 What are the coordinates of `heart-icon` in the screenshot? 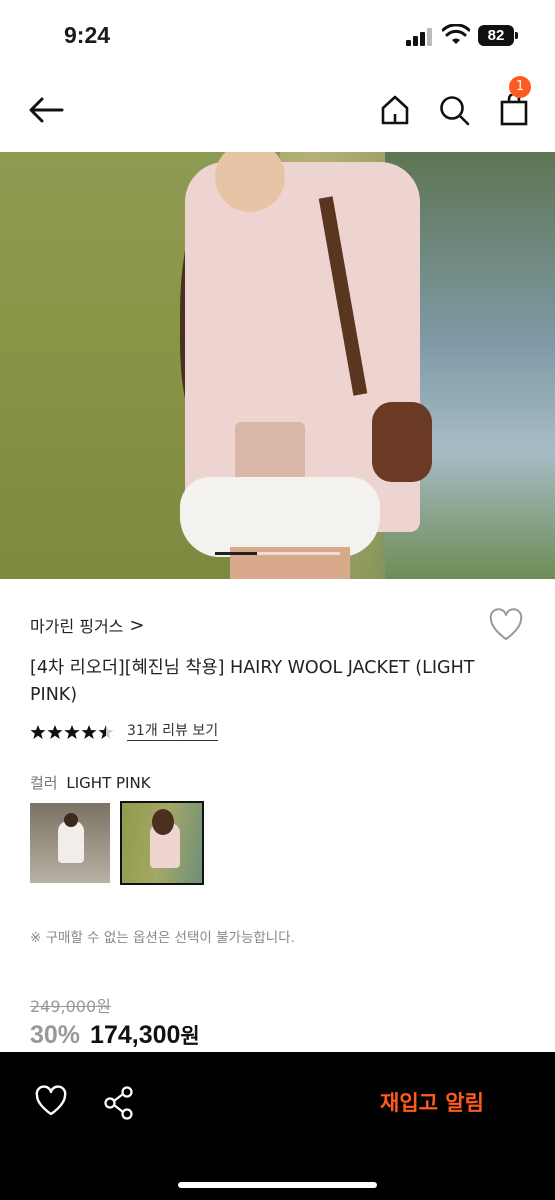 It's located at (51, 1100).